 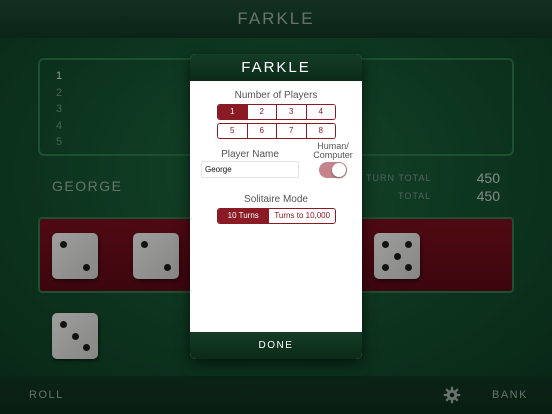 I want to click on player-count-row-2: 5678, so click(x=276, y=131).